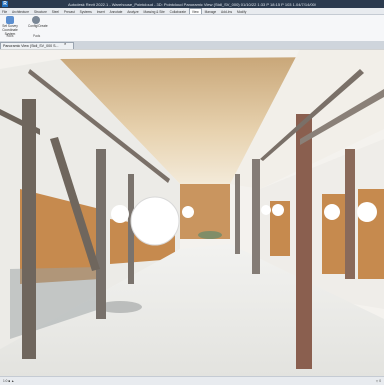 The image size is (384, 385). I want to click on config-create-button: Config/Create, so click(38, 22).